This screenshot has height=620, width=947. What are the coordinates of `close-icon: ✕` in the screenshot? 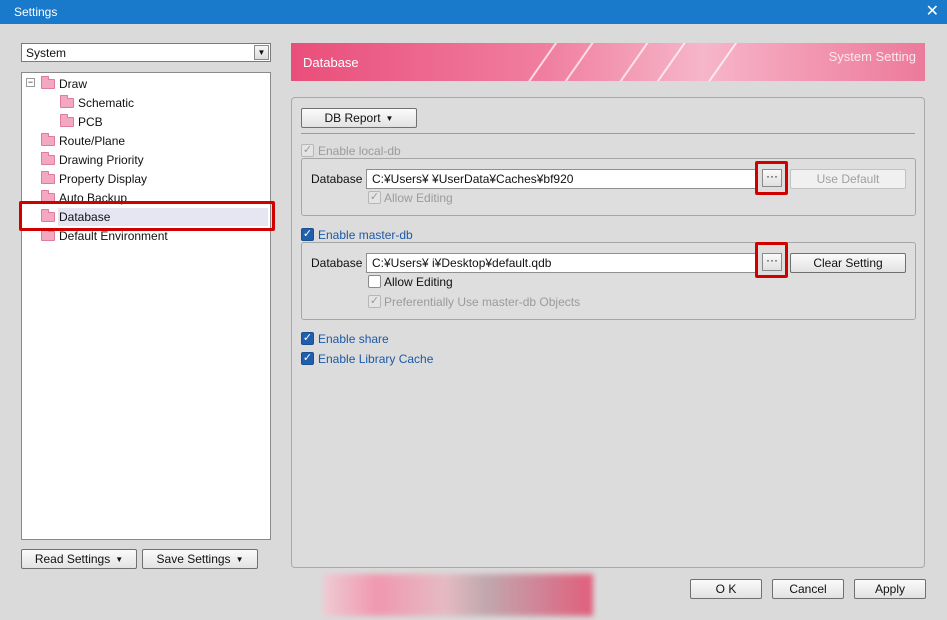 It's located at (932, 12).